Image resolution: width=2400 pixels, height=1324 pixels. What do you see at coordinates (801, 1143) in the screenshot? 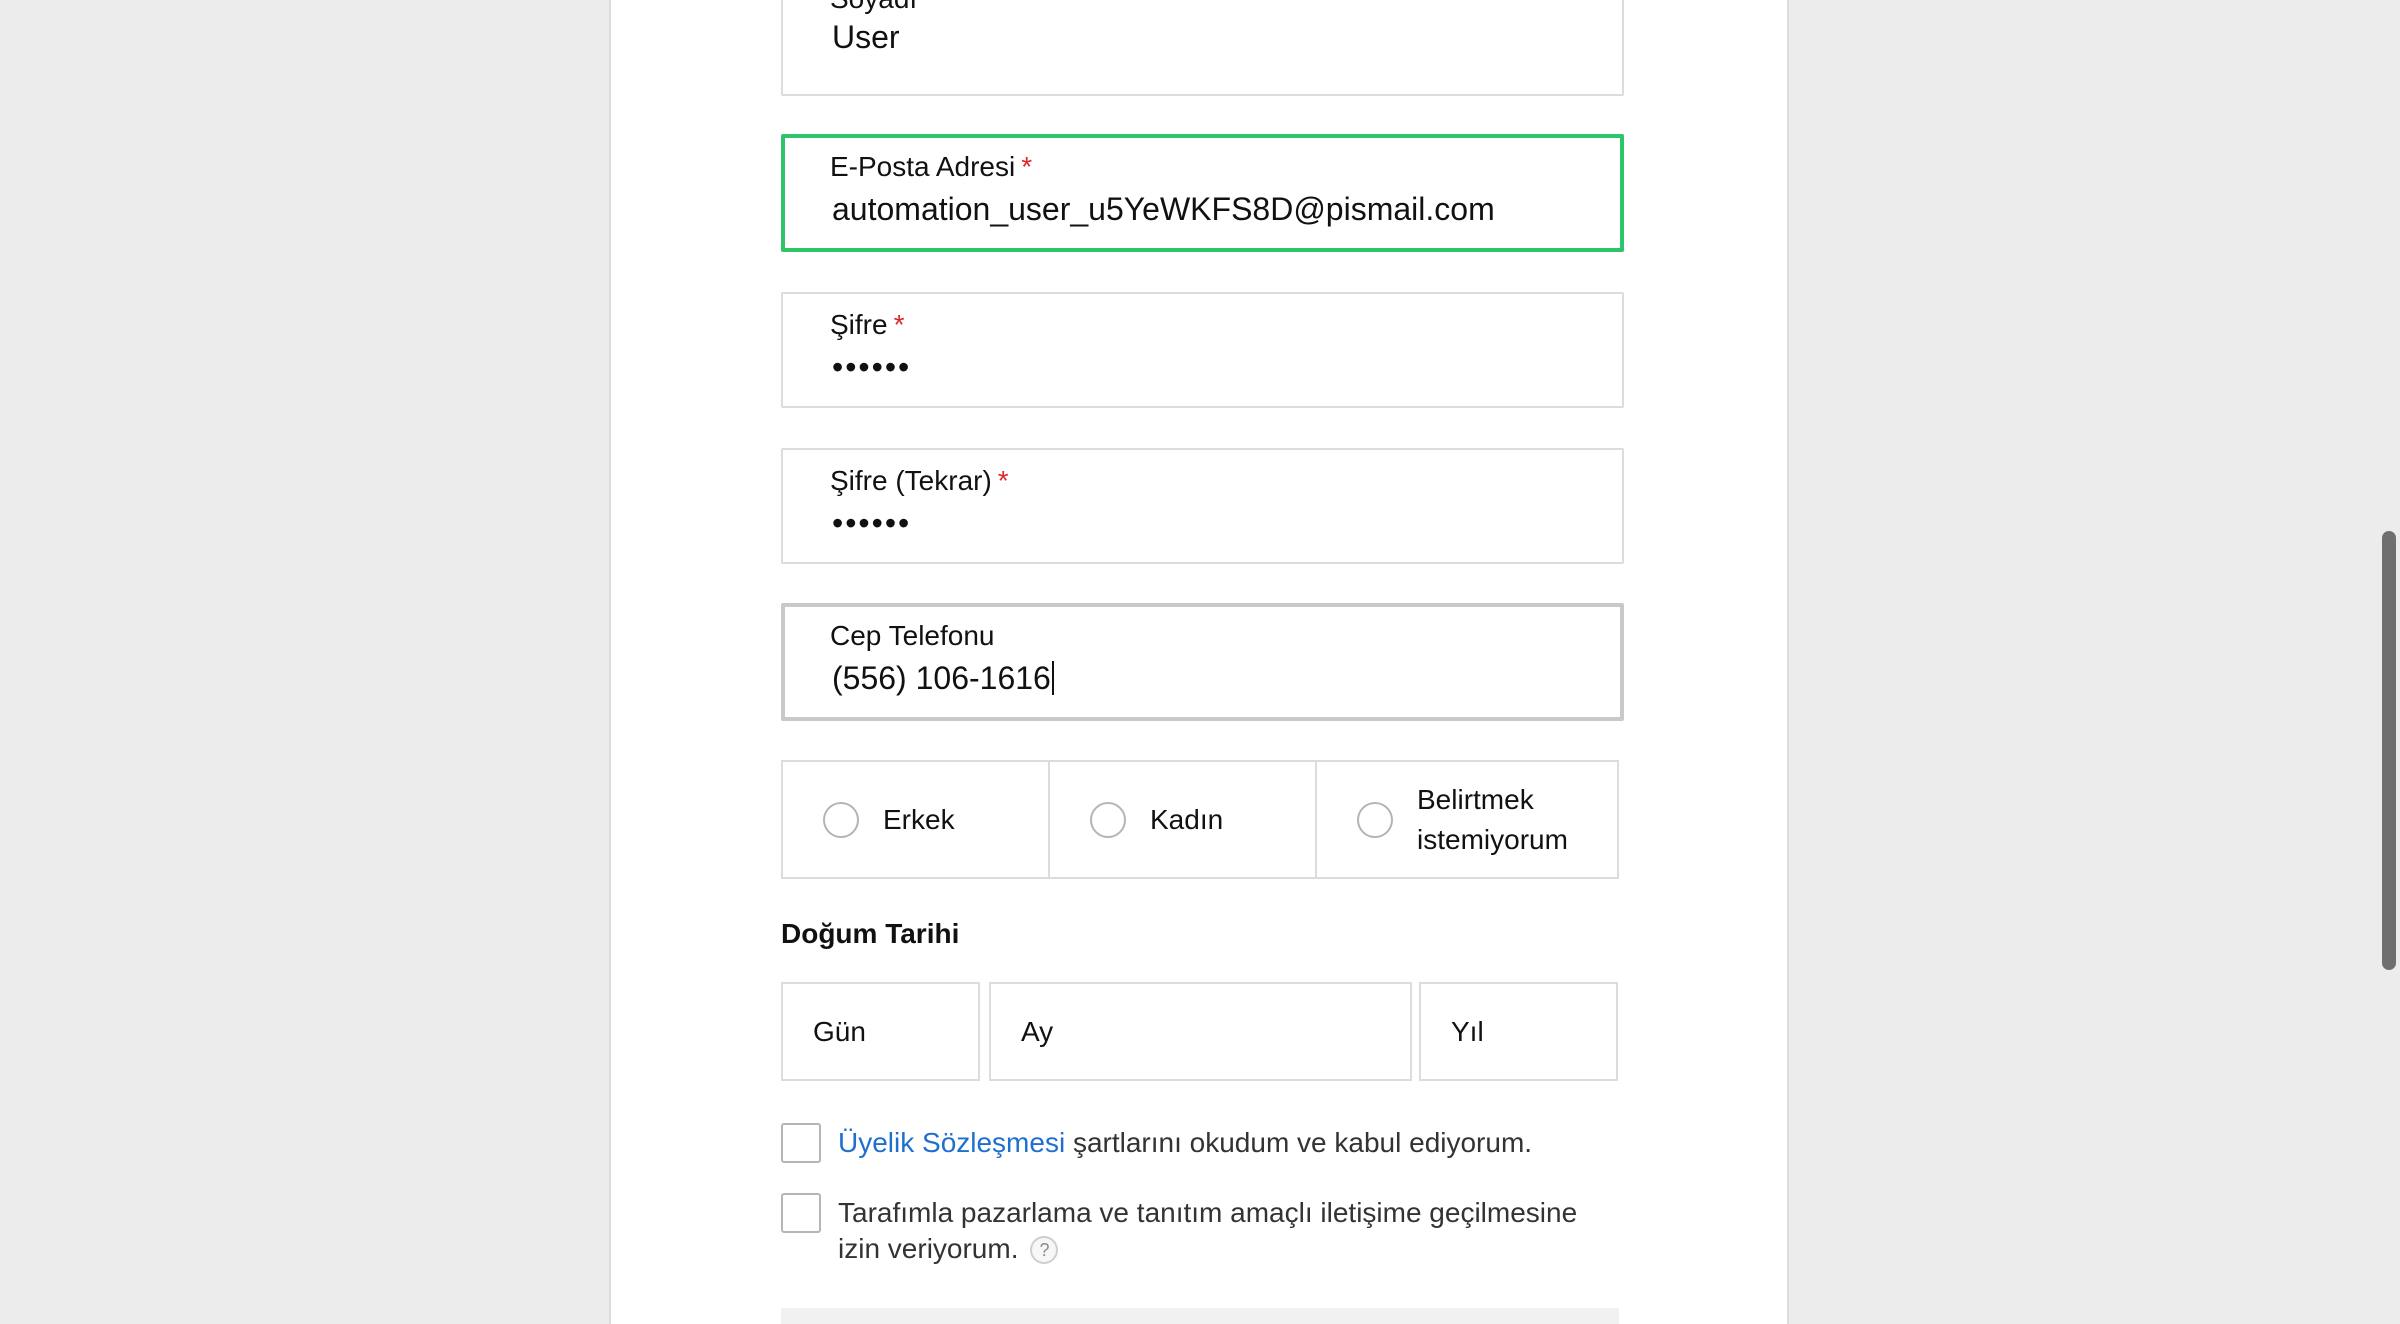
I see `agreement-checkbox` at bounding box center [801, 1143].